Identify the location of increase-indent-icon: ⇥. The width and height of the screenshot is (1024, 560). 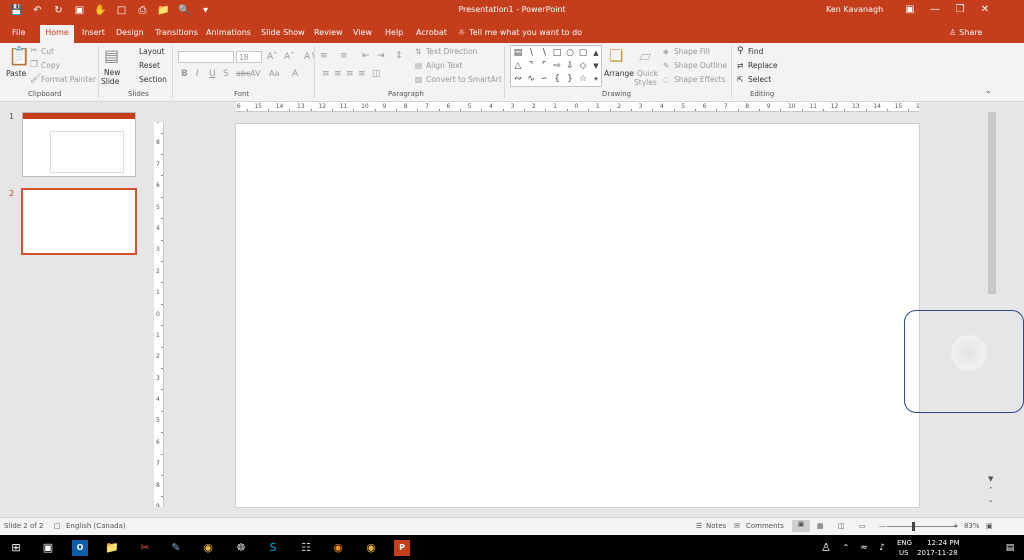
(381, 56).